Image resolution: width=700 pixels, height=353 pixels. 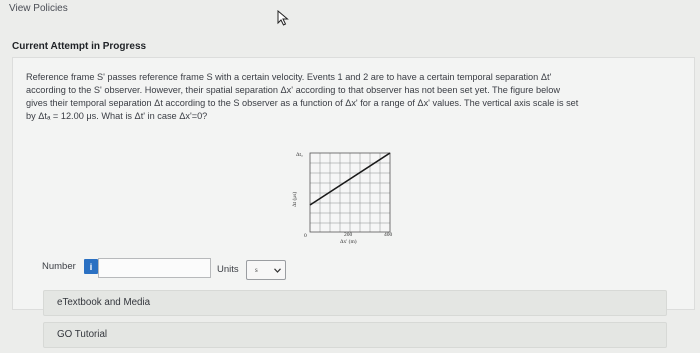 I want to click on chevron-down-icon, so click(x=277, y=270).